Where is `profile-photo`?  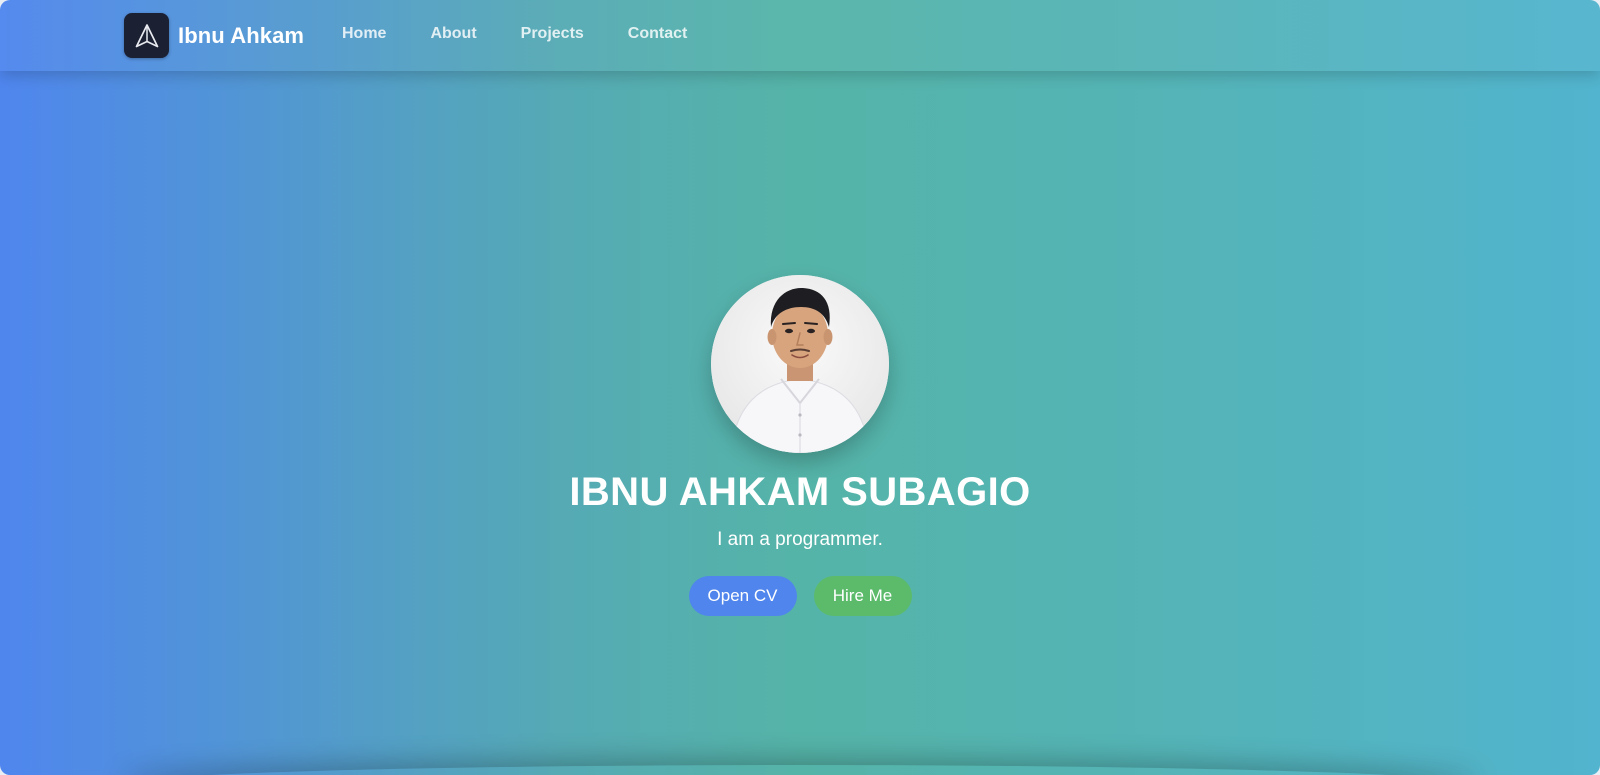 profile-photo is located at coordinates (800, 364).